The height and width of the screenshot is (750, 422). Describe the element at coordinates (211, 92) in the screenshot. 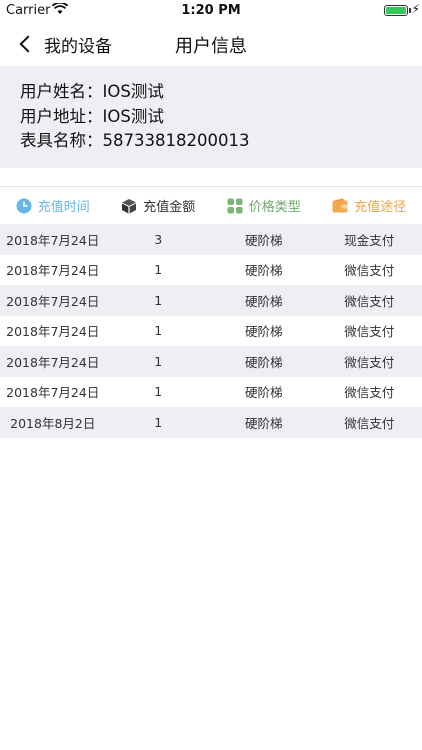

I see `user-name-row: 用户姓名：IOS测试` at that location.